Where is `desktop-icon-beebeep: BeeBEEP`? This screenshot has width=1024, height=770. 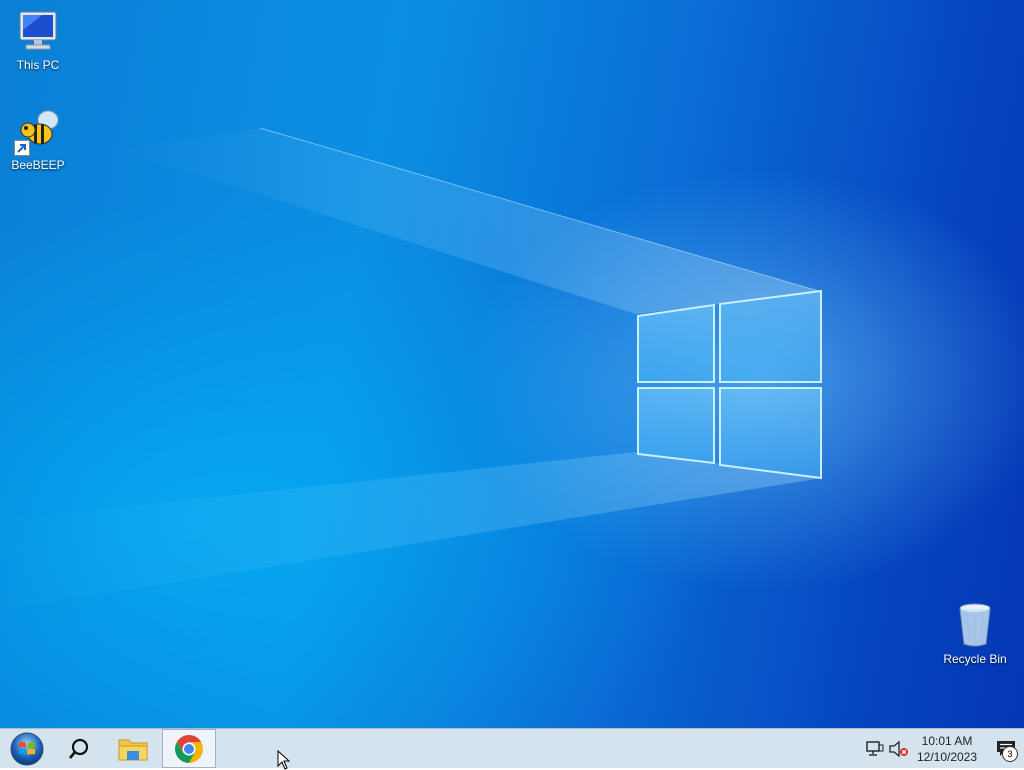 desktop-icon-beebeep: BeeBEEP is located at coordinates (38, 140).